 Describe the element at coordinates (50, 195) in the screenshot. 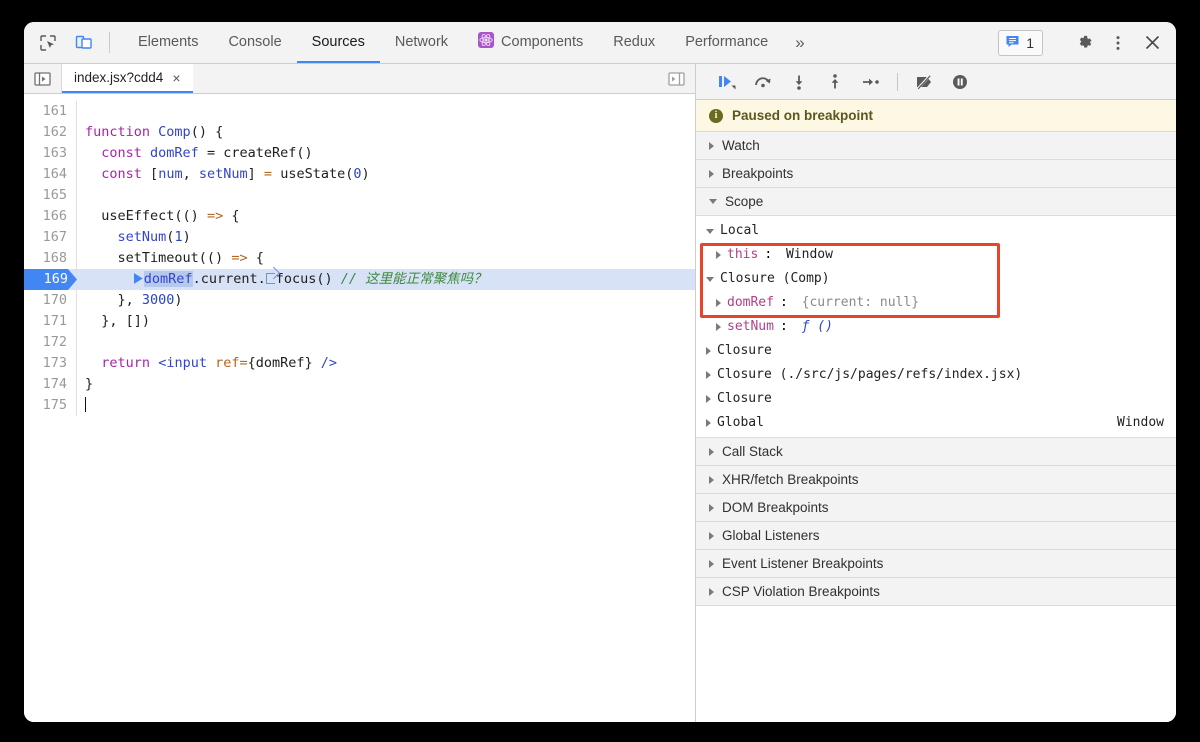

I see `line-number: 165` at that location.